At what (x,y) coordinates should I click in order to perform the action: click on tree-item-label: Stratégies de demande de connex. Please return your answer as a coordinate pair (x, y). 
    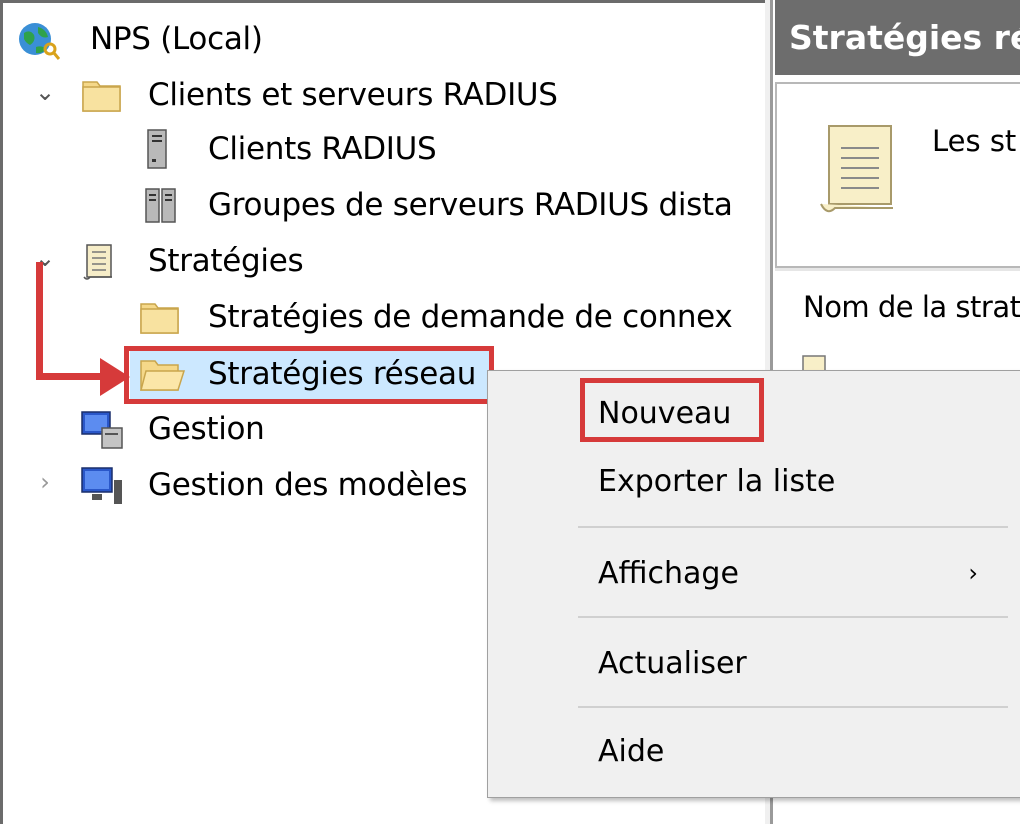
    Looking at the image, I should click on (470, 317).